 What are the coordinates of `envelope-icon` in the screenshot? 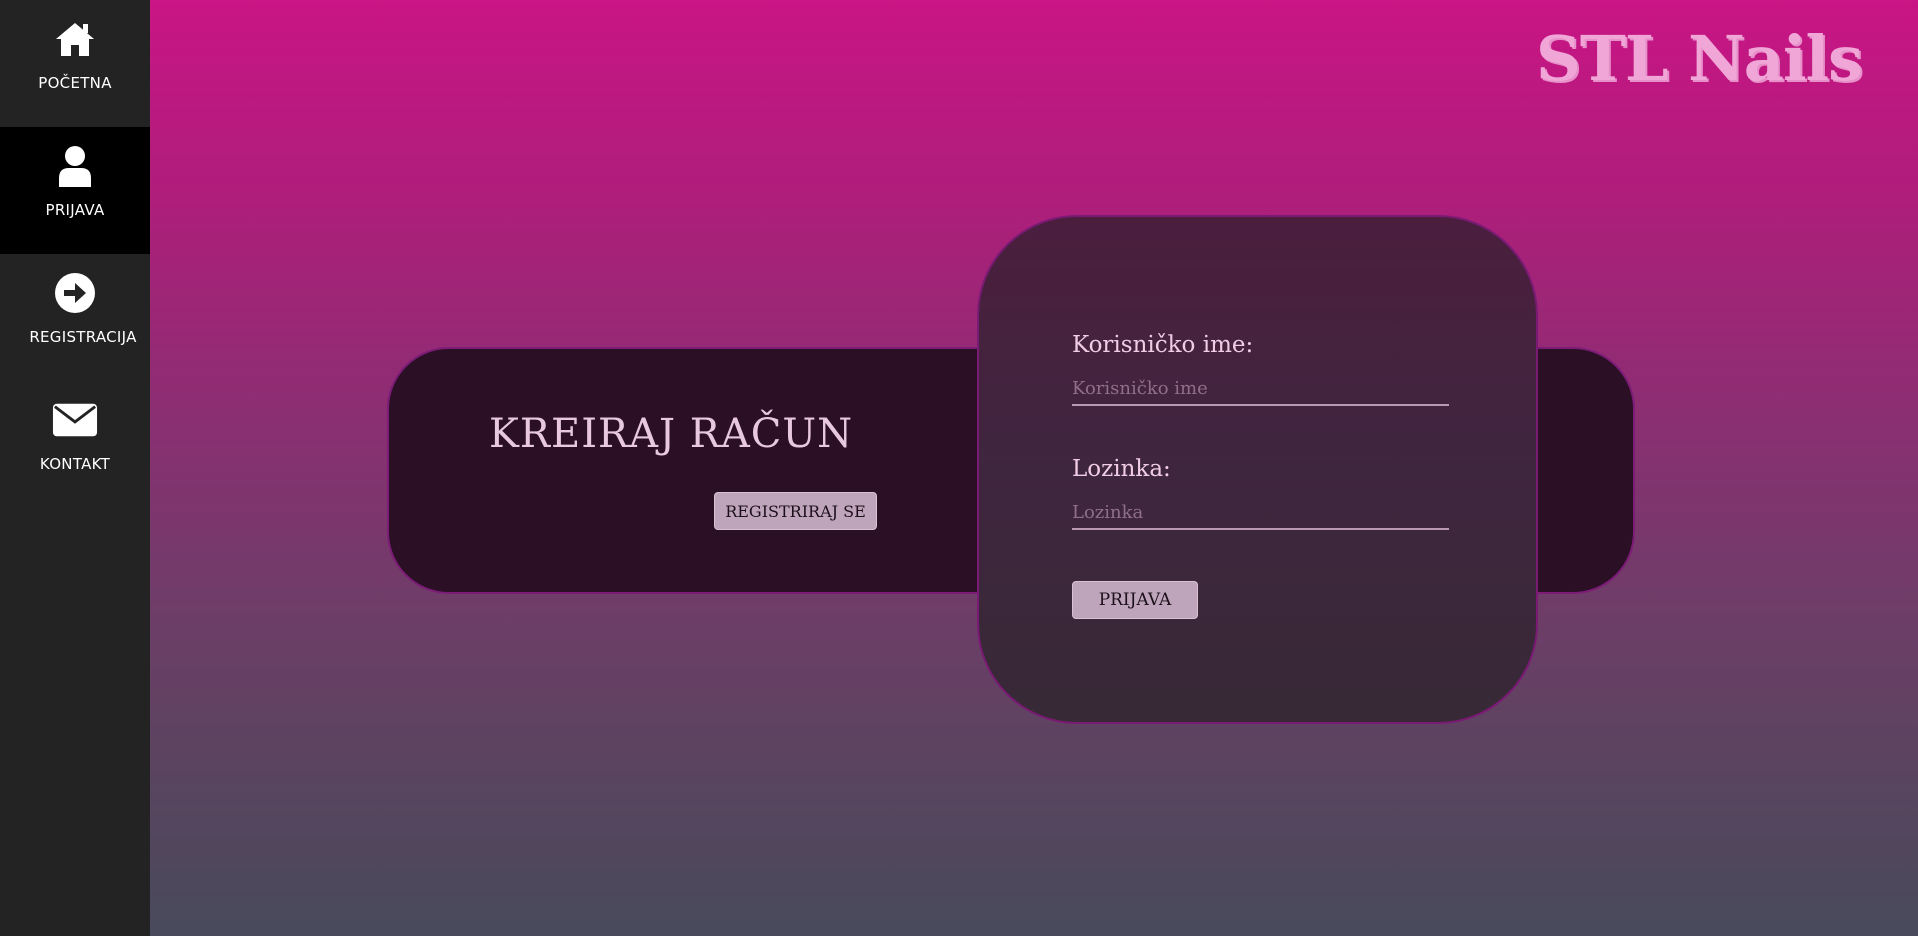 It's located at (75, 420).